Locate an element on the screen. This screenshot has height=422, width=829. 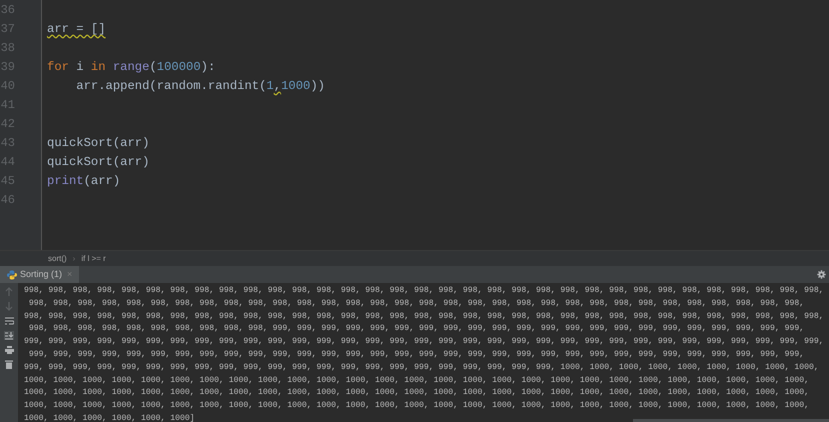
code-token: )) is located at coordinates (317, 86).